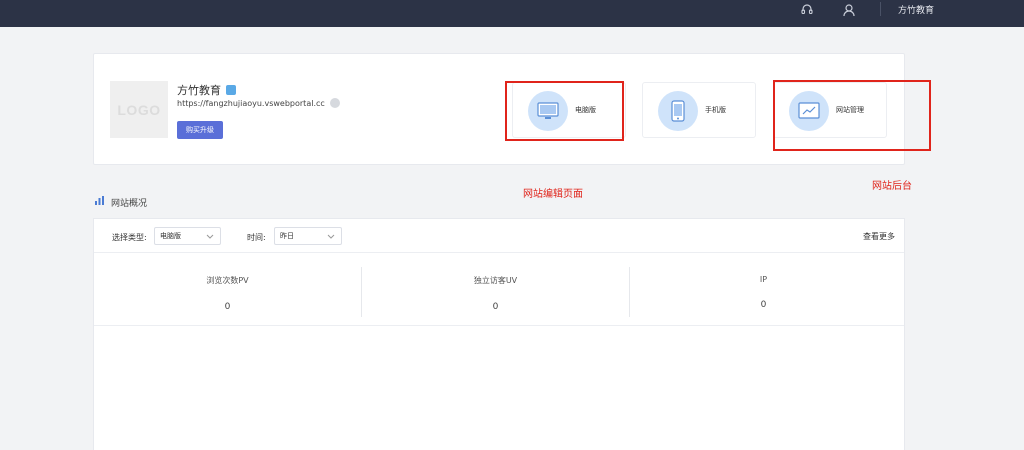 The image size is (1024, 450). I want to click on bar-chart-icon, so click(99, 202).